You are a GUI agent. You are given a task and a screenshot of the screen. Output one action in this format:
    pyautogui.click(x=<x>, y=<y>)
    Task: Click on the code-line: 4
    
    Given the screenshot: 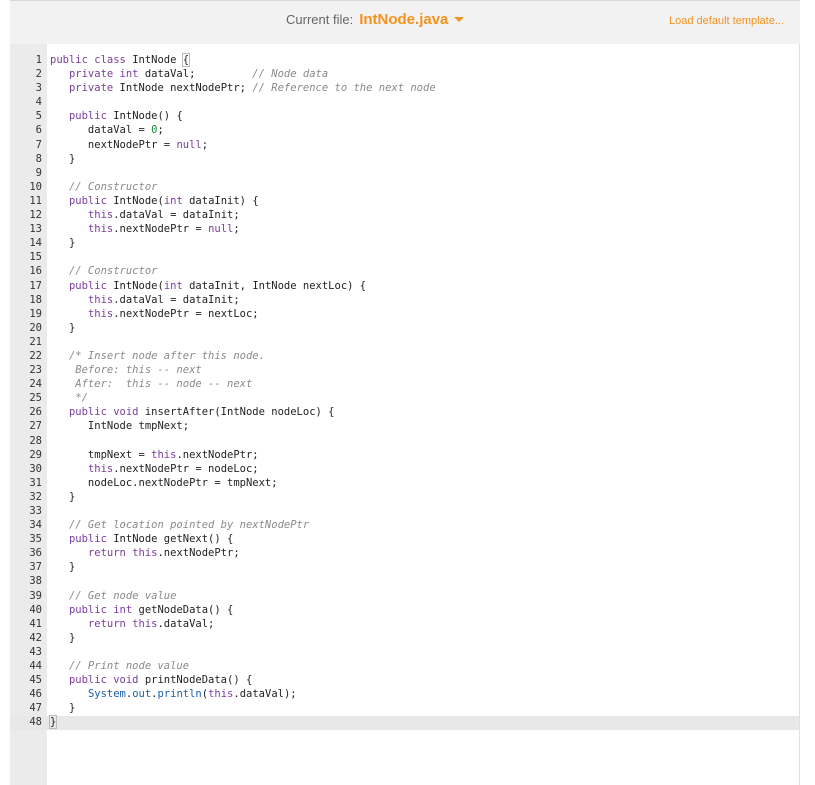 What is the action you would take?
    pyautogui.click(x=404, y=102)
    